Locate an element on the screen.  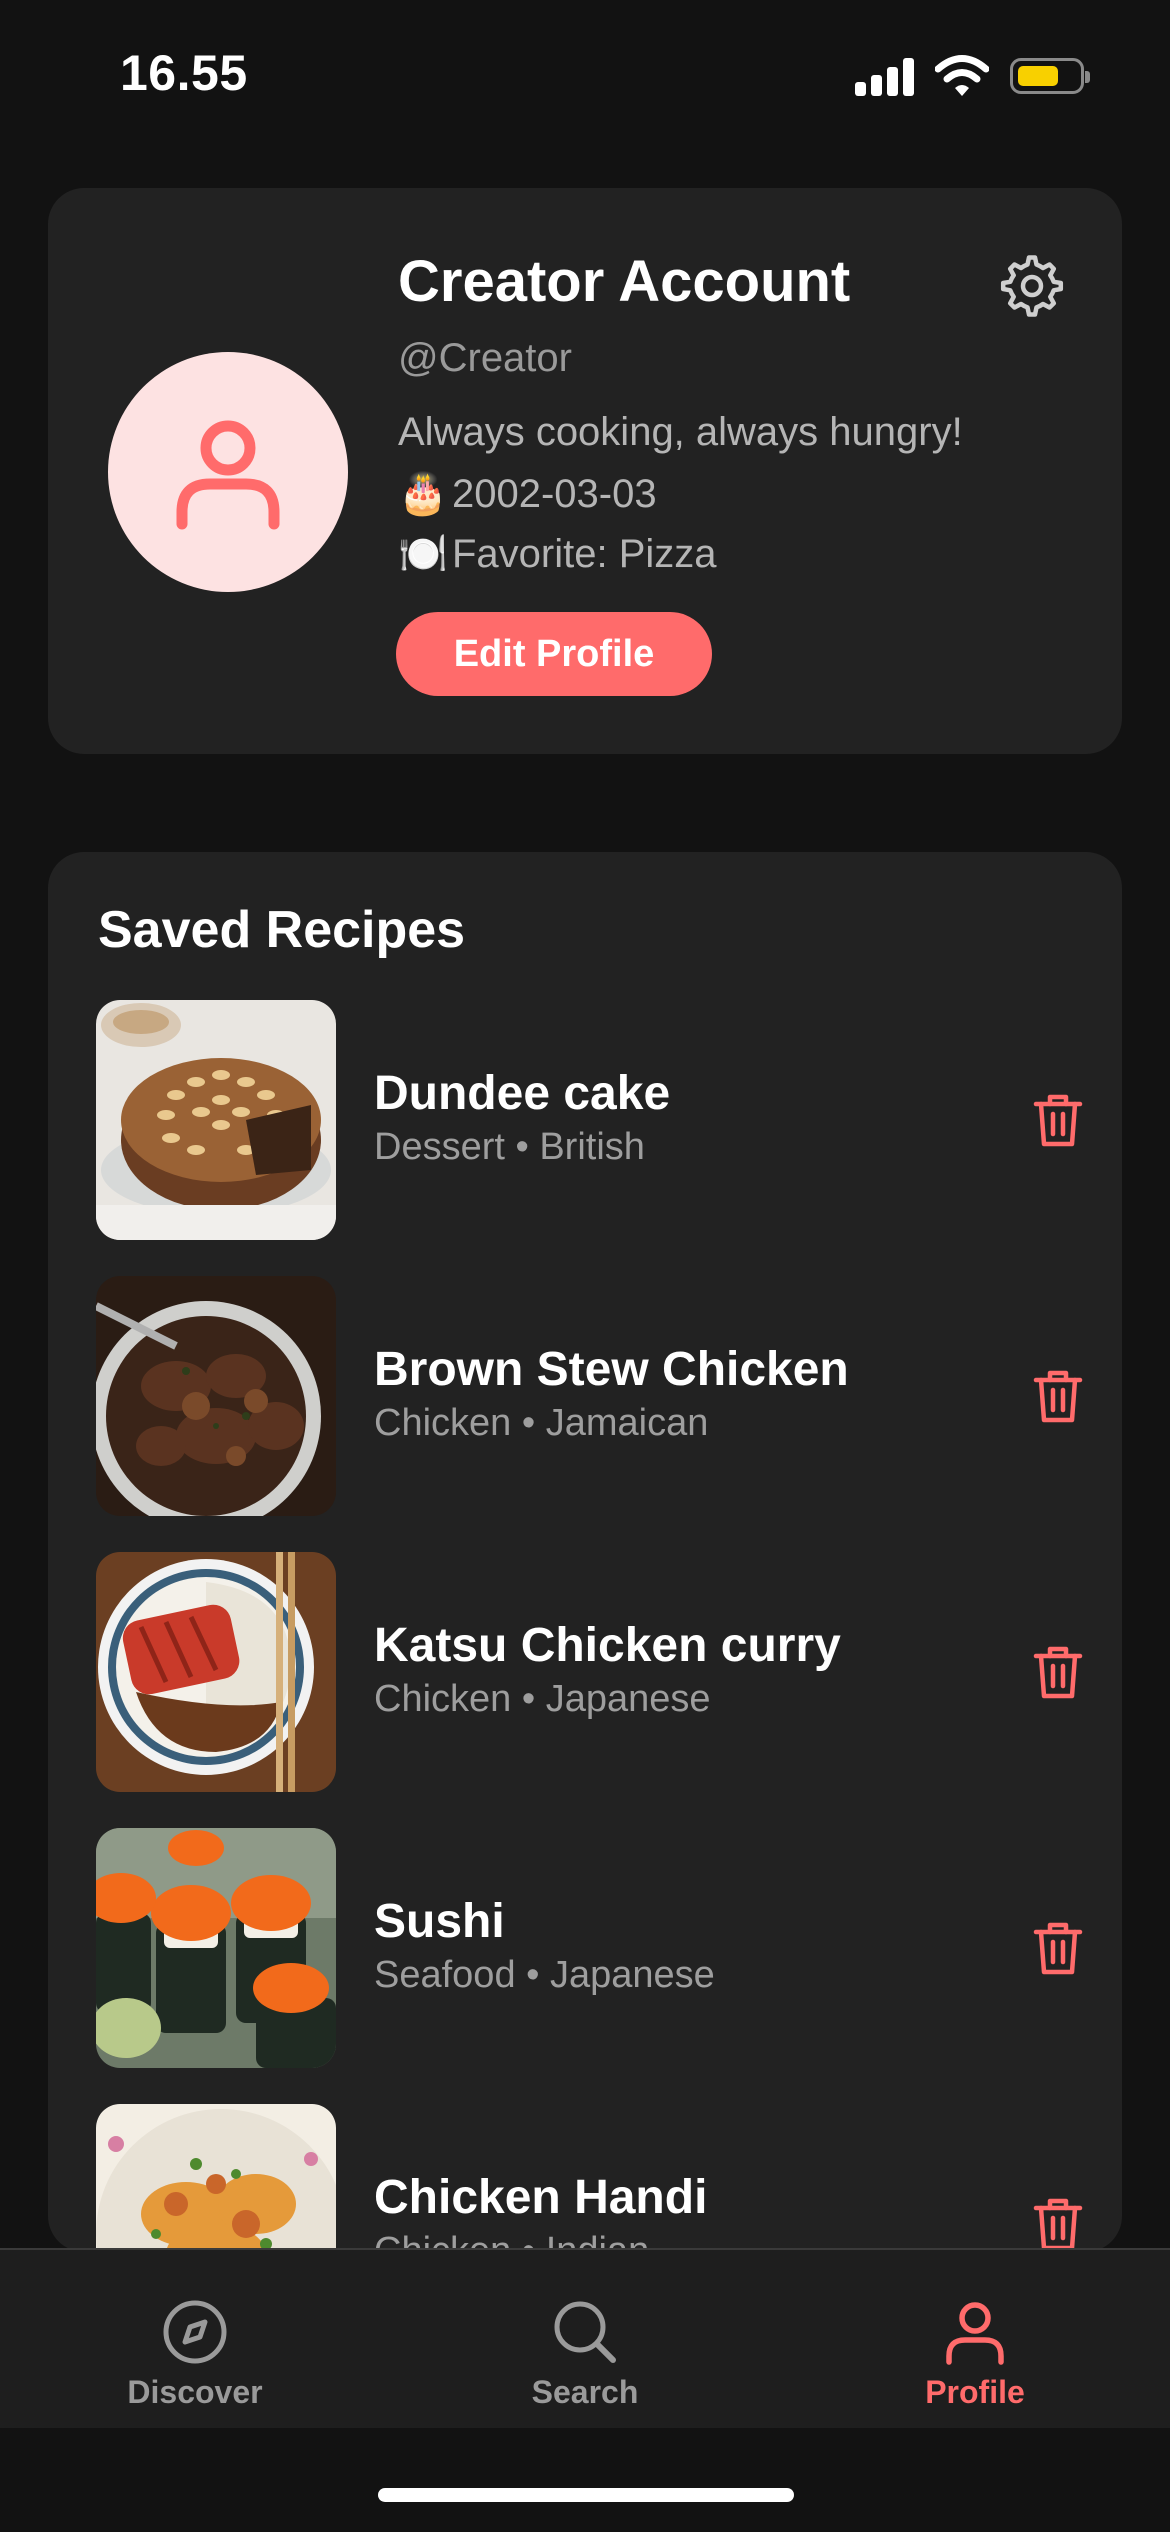
recipe-item: Brown Stew Chicken Chicken • Jamaican is located at coordinates (596, 1396).